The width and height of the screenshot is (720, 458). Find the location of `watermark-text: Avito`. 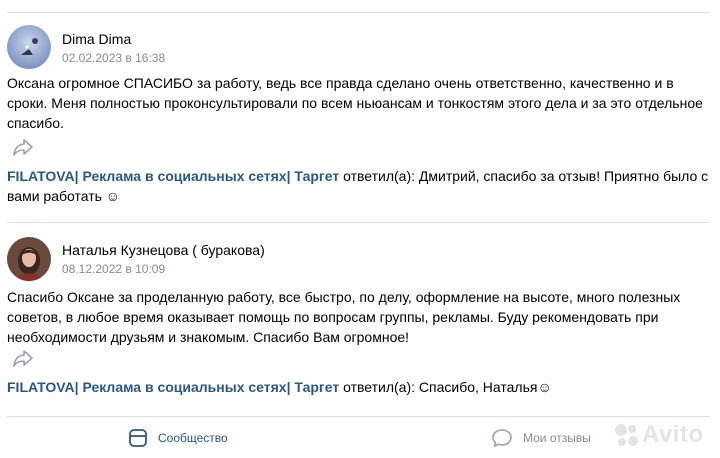

watermark-text: Avito is located at coordinates (673, 434).